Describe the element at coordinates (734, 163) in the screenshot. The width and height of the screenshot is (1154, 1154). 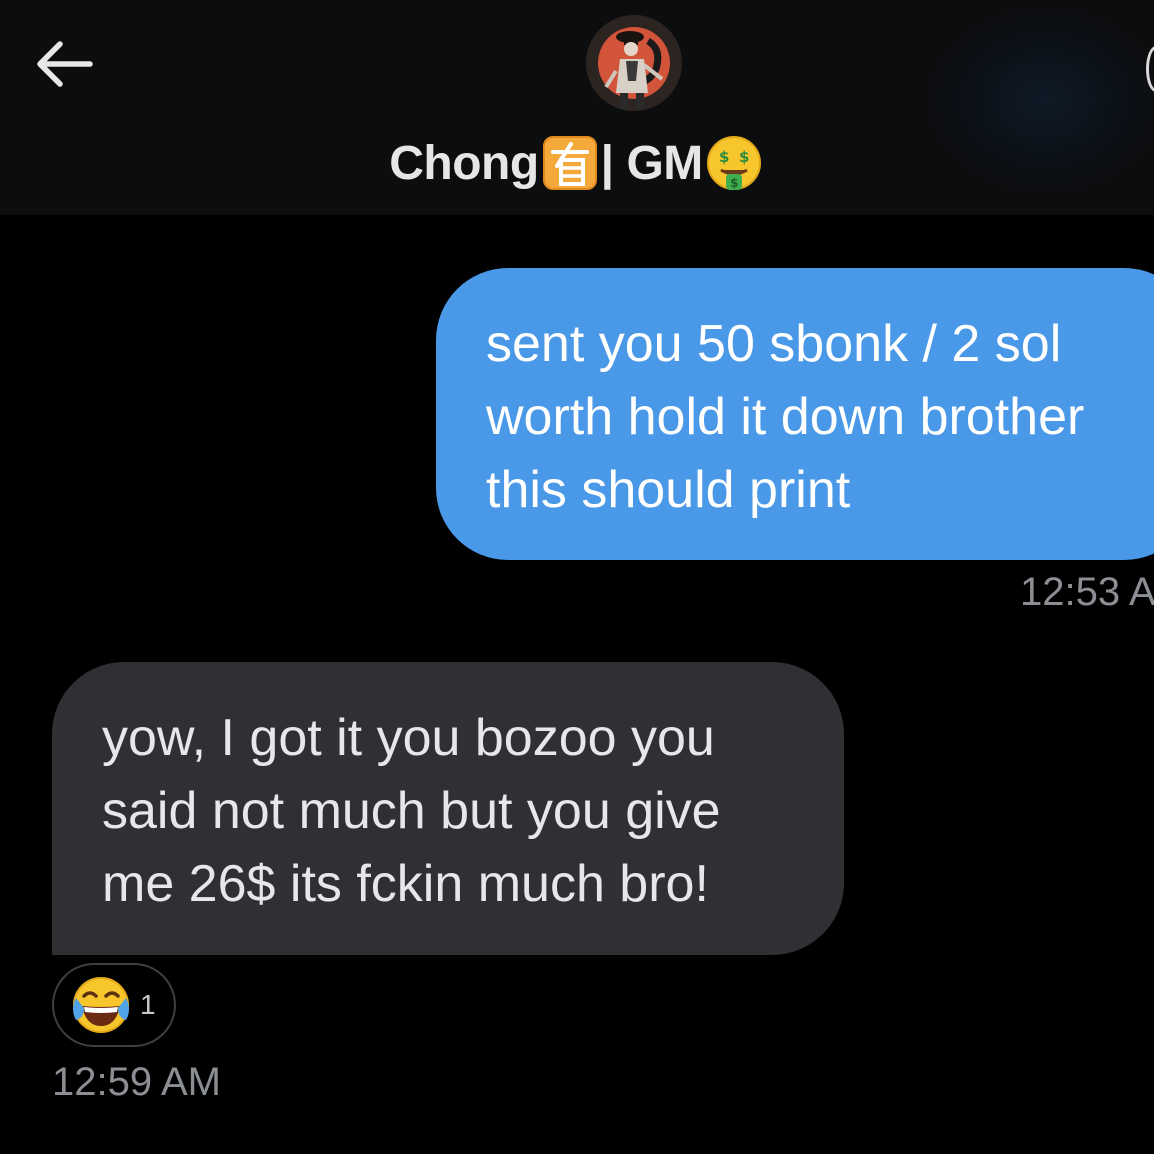
I see `money-mouth-face-icon: $ $ $` at that location.